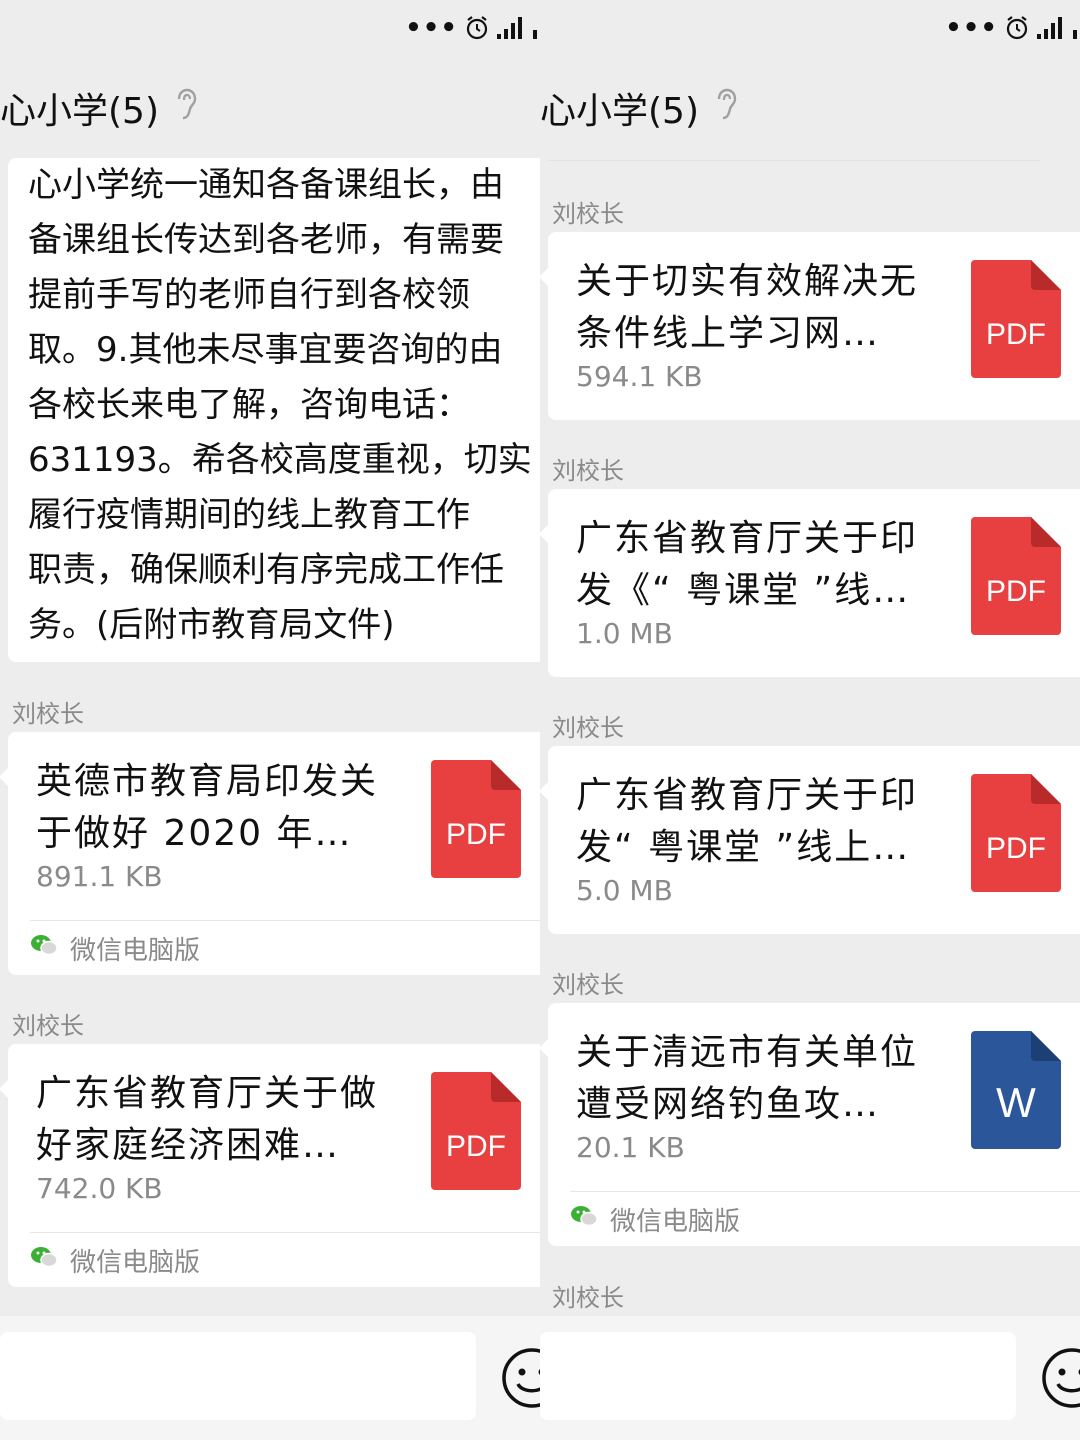 This screenshot has height=1440, width=1080. Describe the element at coordinates (99, 1188) in the screenshot. I see `file-size: 742.0 KB` at that location.